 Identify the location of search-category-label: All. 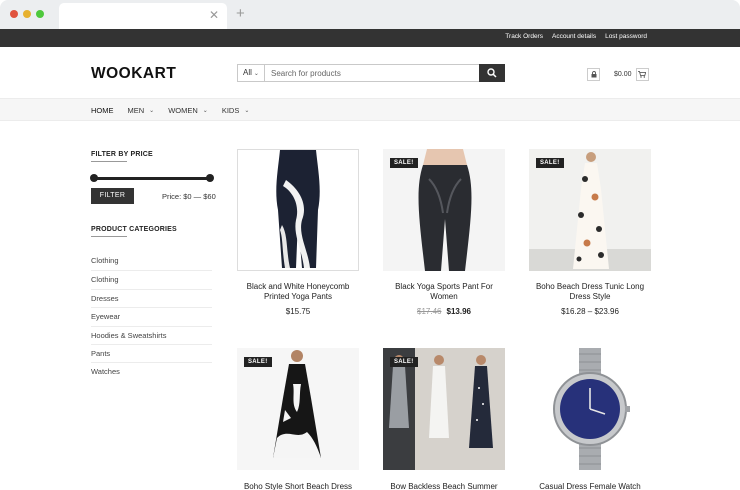
(247, 72).